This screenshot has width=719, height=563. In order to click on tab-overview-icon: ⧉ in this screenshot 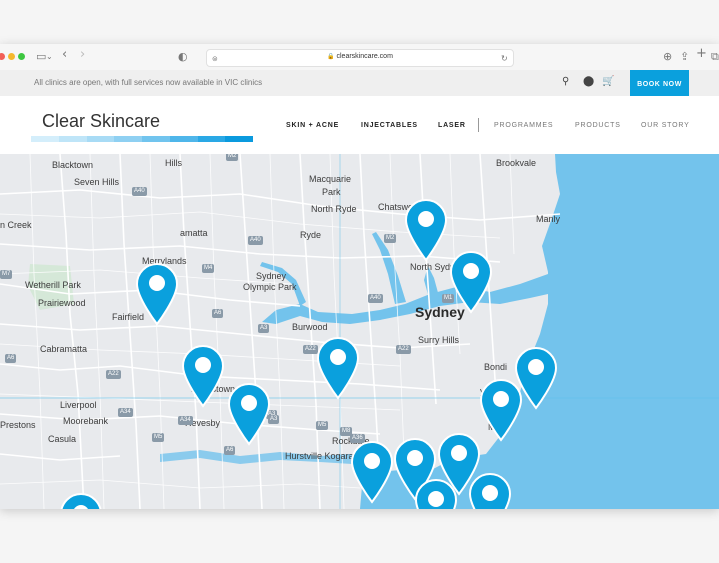, I will do `click(715, 57)`.